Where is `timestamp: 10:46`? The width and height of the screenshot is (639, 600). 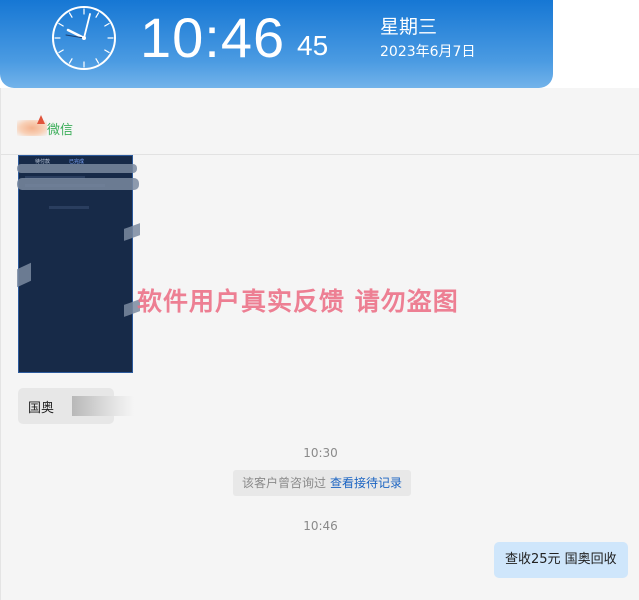
timestamp: 10:46 is located at coordinates (320, 526).